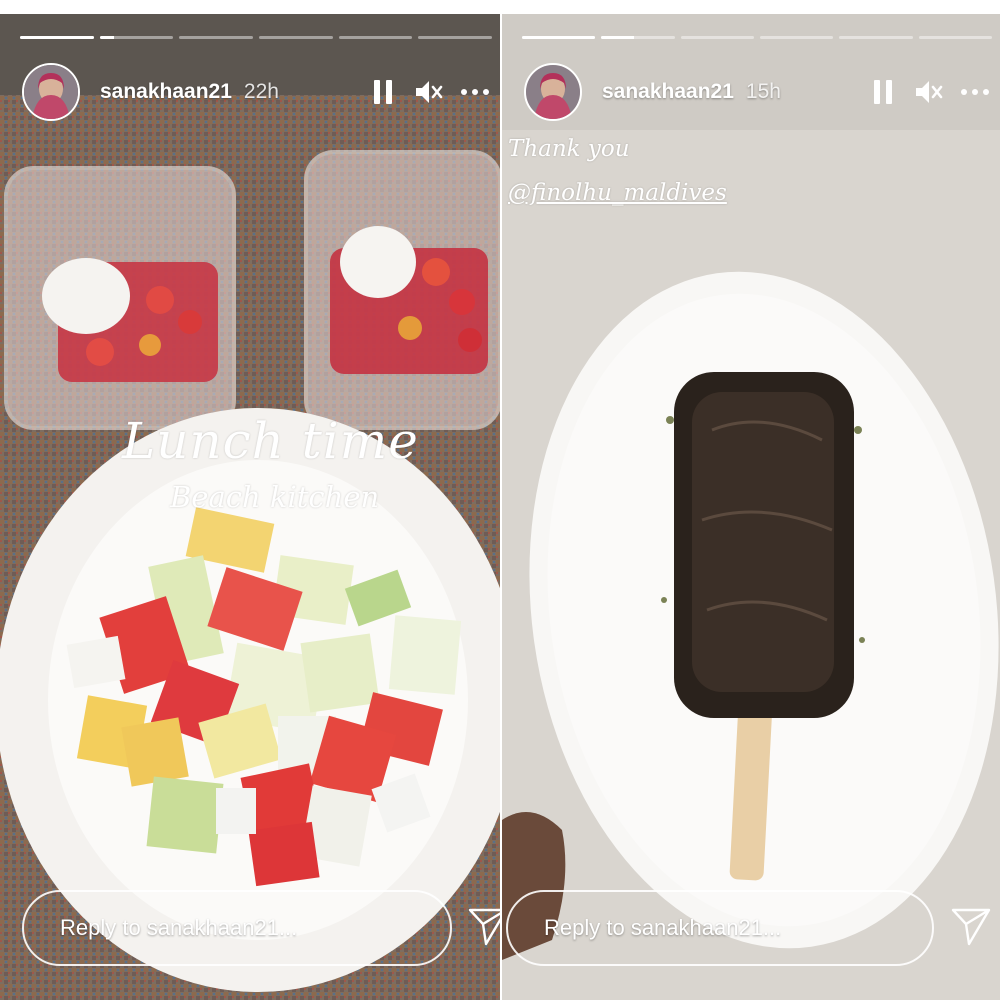 The image size is (1000, 1000). I want to click on caption-subtitle: Beach kitchen, so click(275, 497).